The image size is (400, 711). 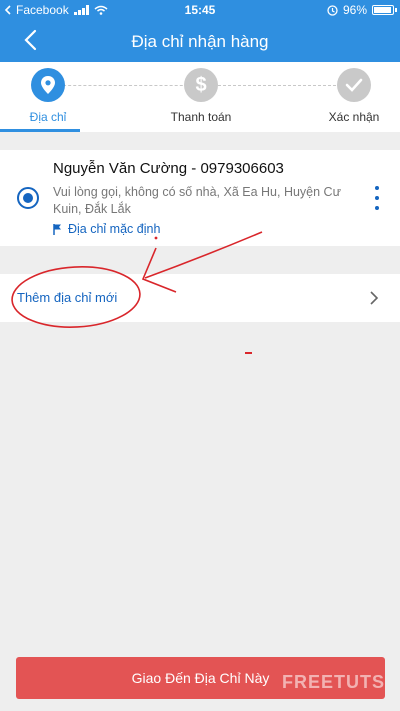 I want to click on active-step-indicator, so click(x=40, y=130).